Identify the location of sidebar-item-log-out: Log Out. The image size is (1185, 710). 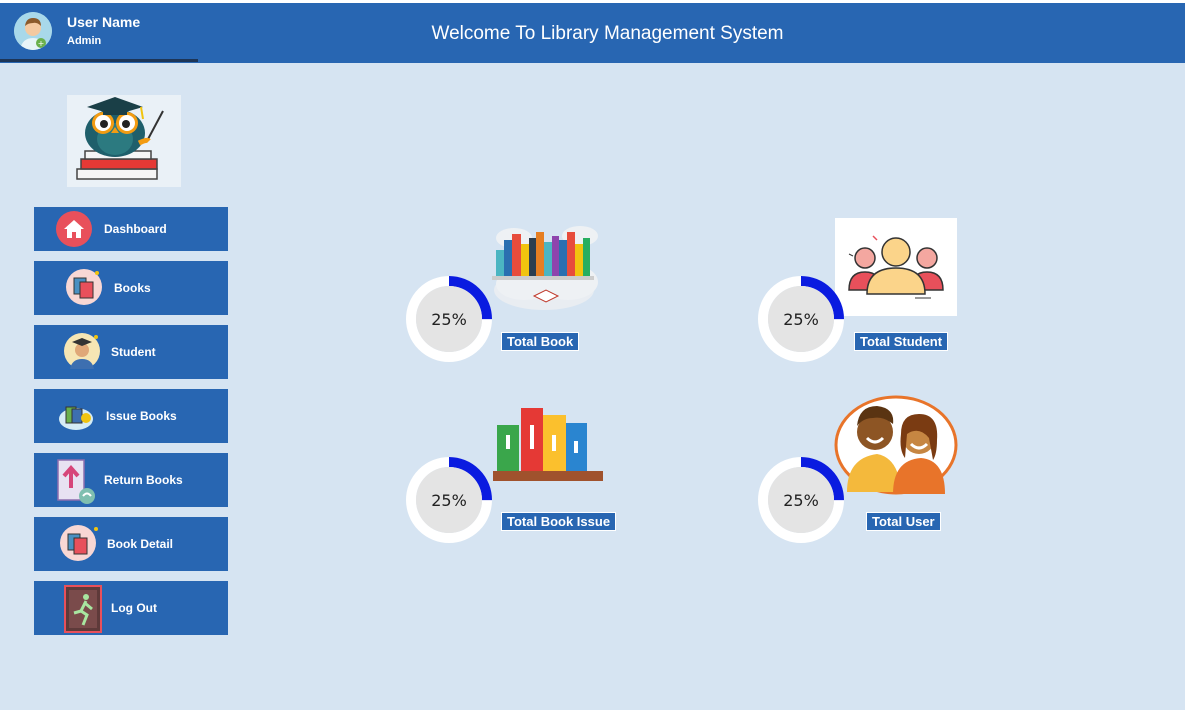
(131, 608).